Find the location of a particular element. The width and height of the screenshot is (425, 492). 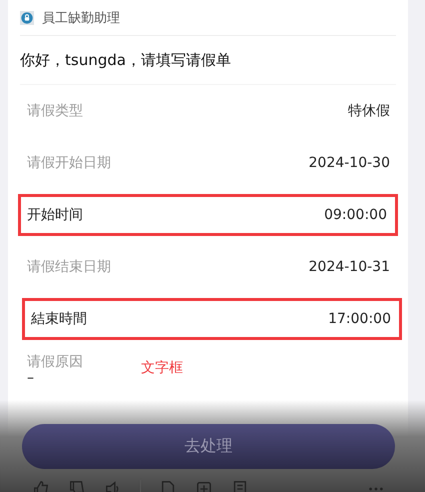

field-value: 09:00:00 is located at coordinates (355, 215).